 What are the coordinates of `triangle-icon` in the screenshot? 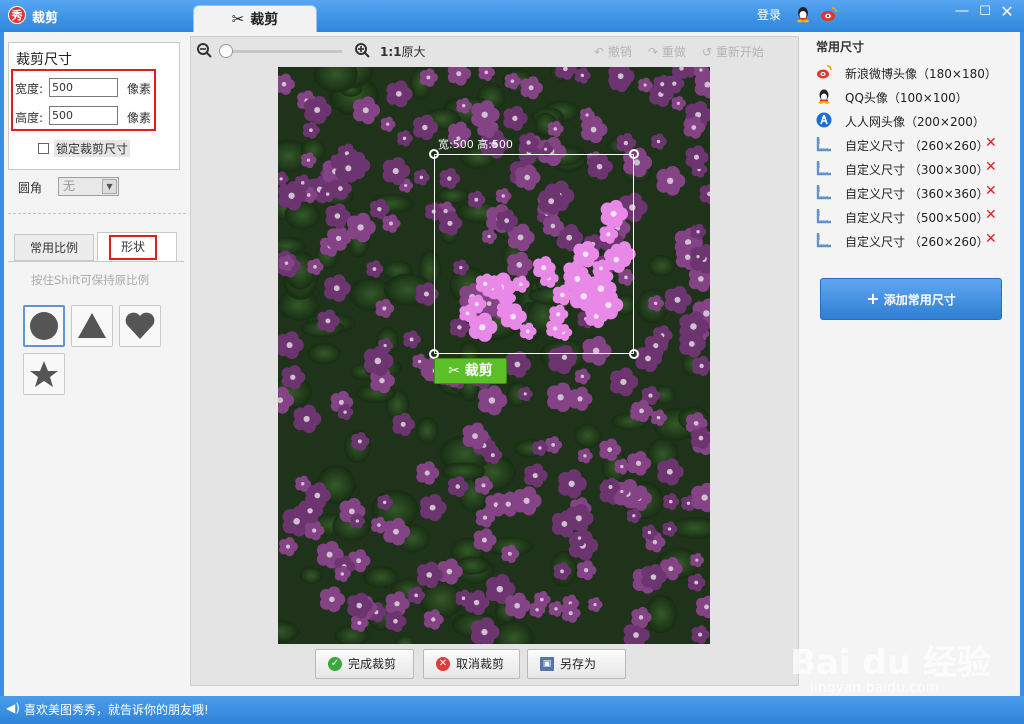 It's located at (92, 325).